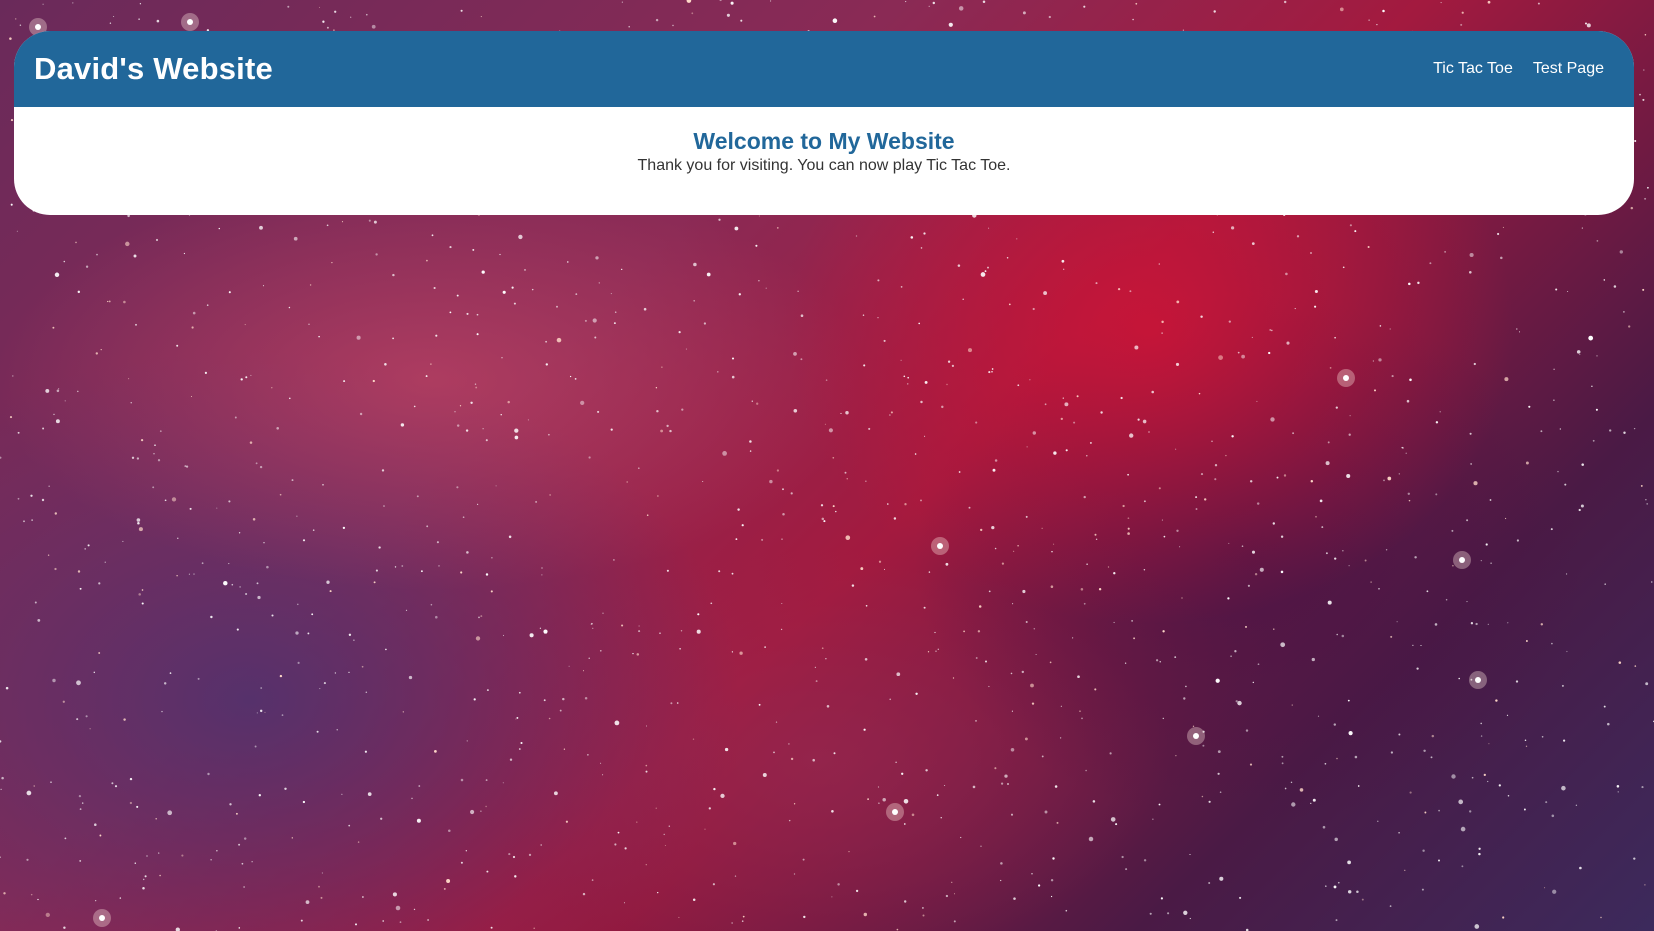  I want to click on nav-link-tic-tac-toe: Tic Tac Toe, so click(1473, 69).